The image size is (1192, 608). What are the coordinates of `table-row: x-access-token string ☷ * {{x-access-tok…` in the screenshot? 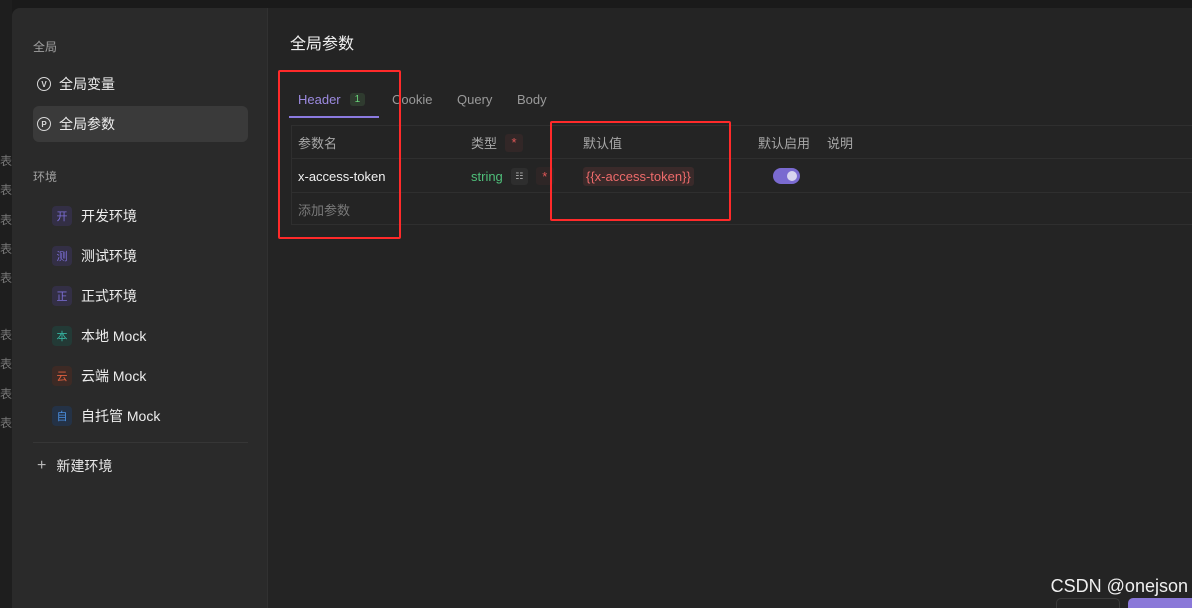 It's located at (742, 176).